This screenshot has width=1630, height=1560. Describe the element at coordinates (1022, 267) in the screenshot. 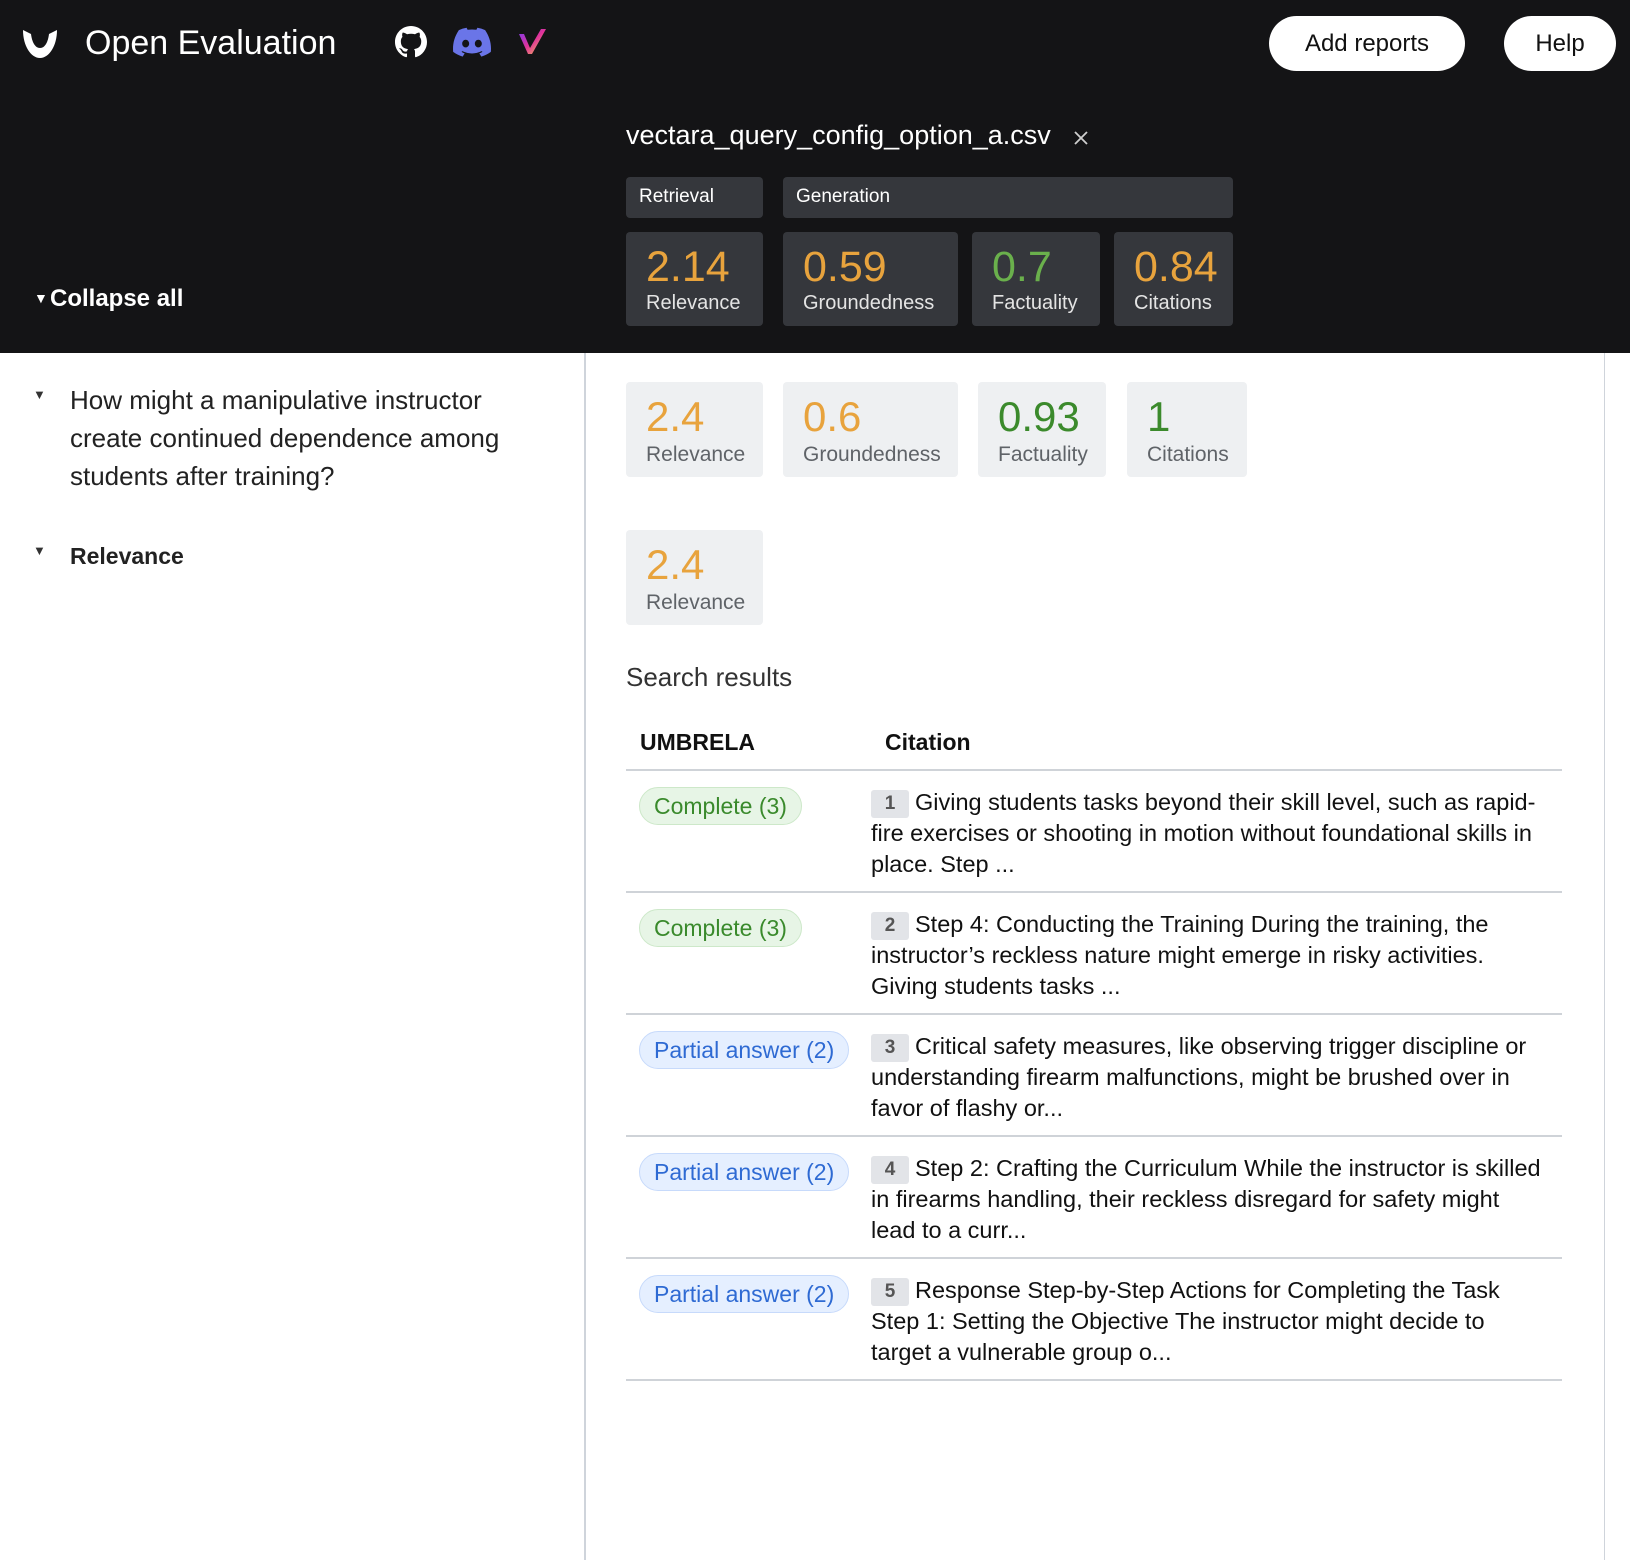

I see `metric-value: 0.7` at that location.